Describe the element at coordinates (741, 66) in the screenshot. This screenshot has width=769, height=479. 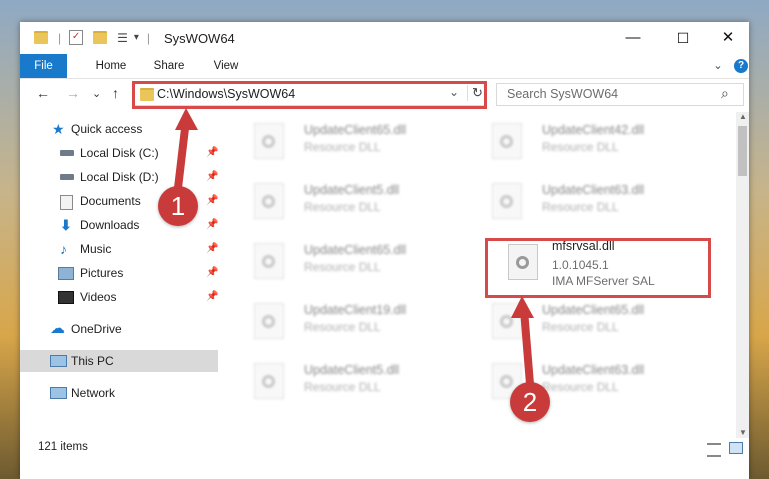
I see `help-icon: ?` at that location.